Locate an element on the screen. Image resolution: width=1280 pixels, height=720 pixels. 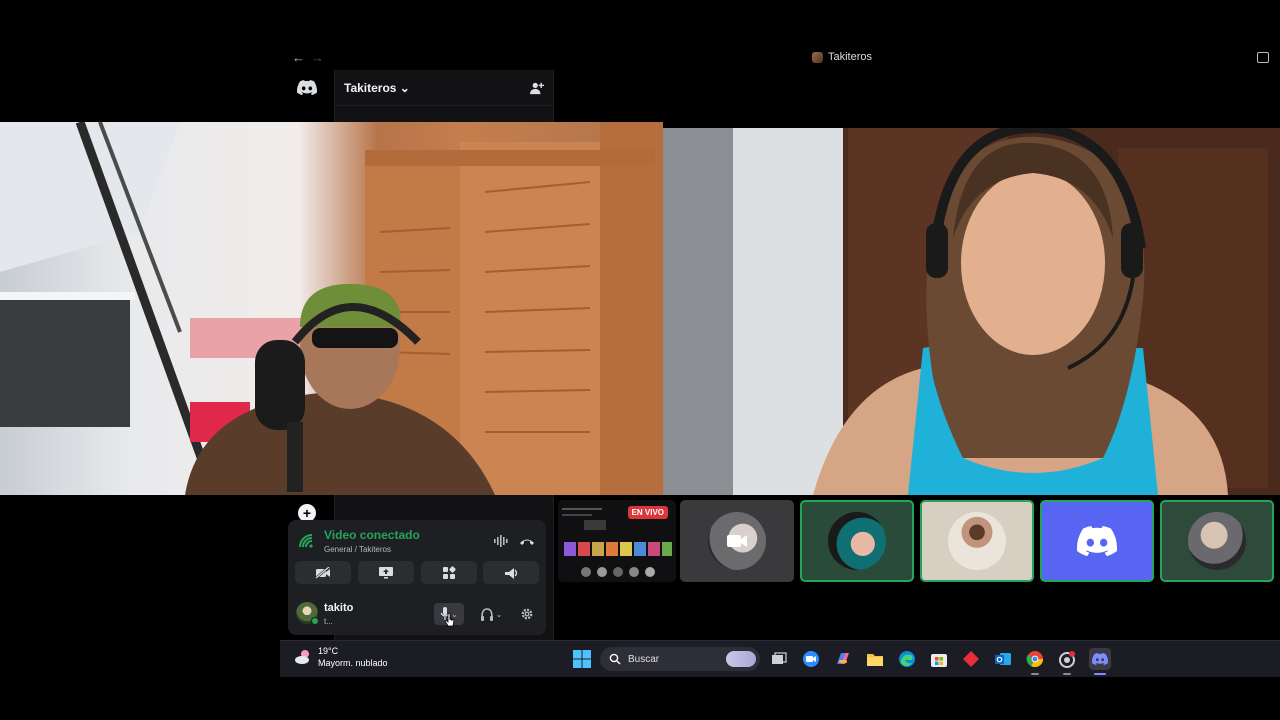
voice-status-title: Video conectado is located at coordinates (372, 535).